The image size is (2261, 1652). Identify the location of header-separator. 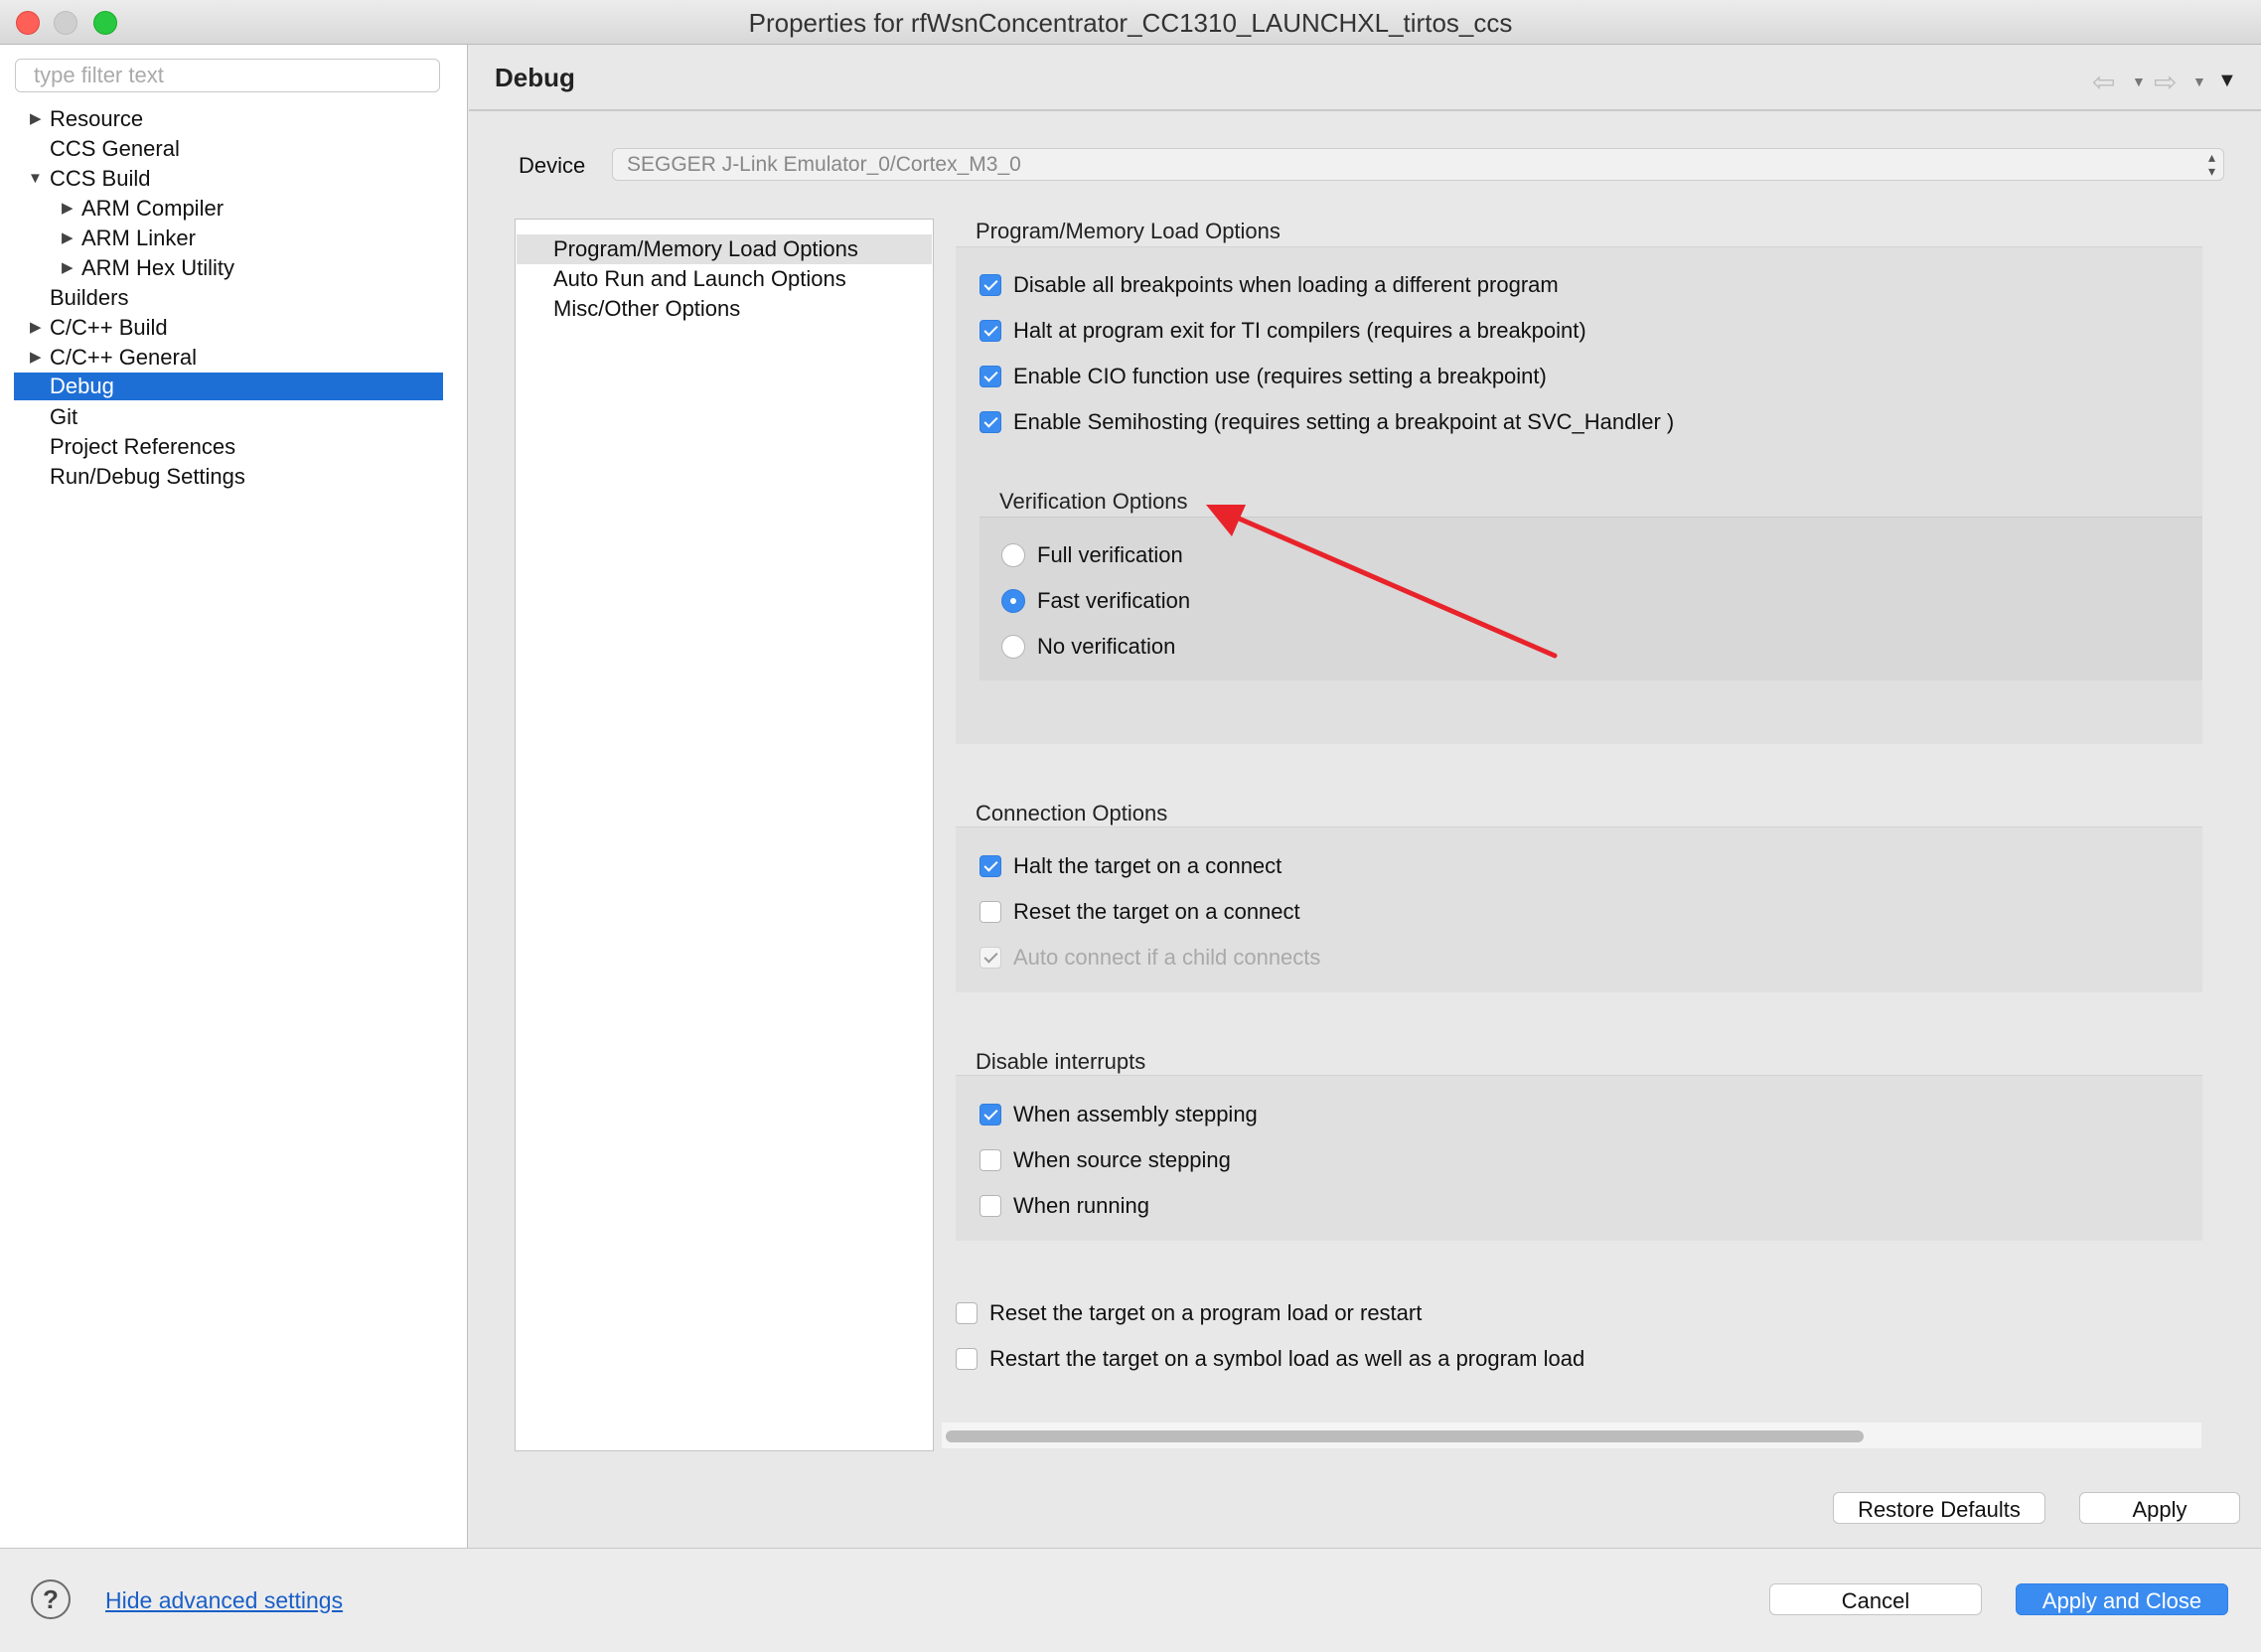
(1365, 110).